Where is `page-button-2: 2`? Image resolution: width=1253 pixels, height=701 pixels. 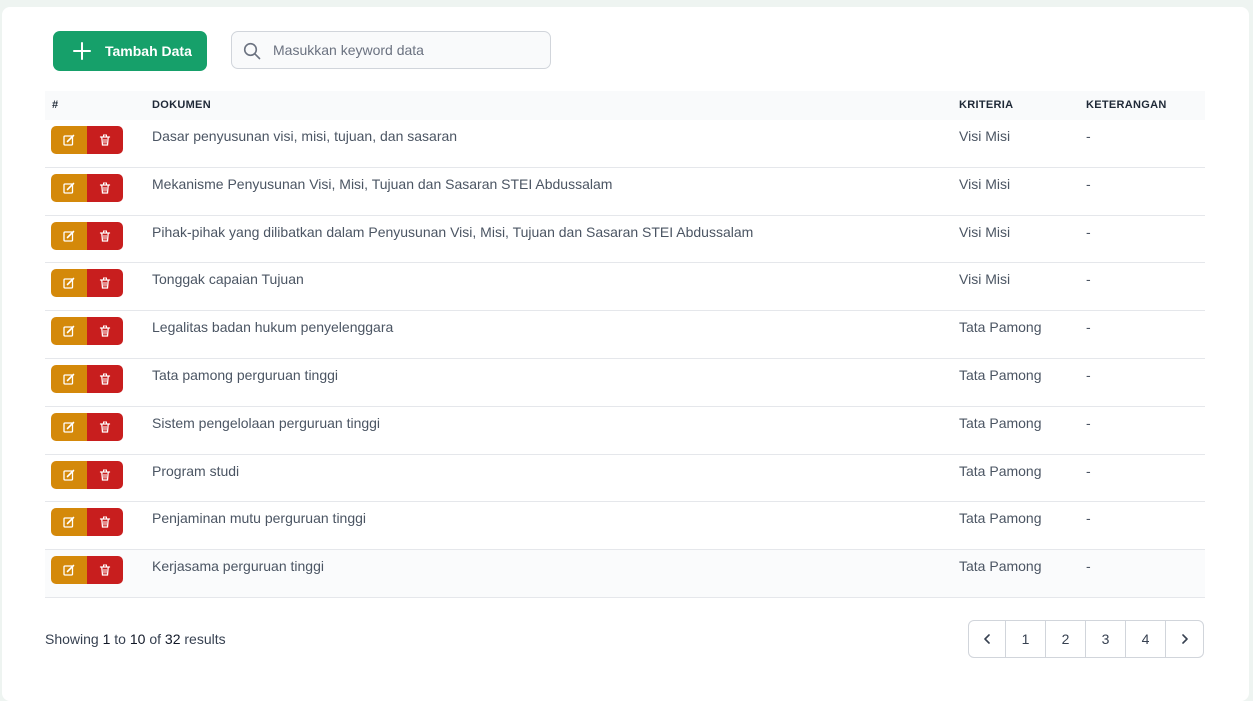
page-button-2: 2 is located at coordinates (1066, 639).